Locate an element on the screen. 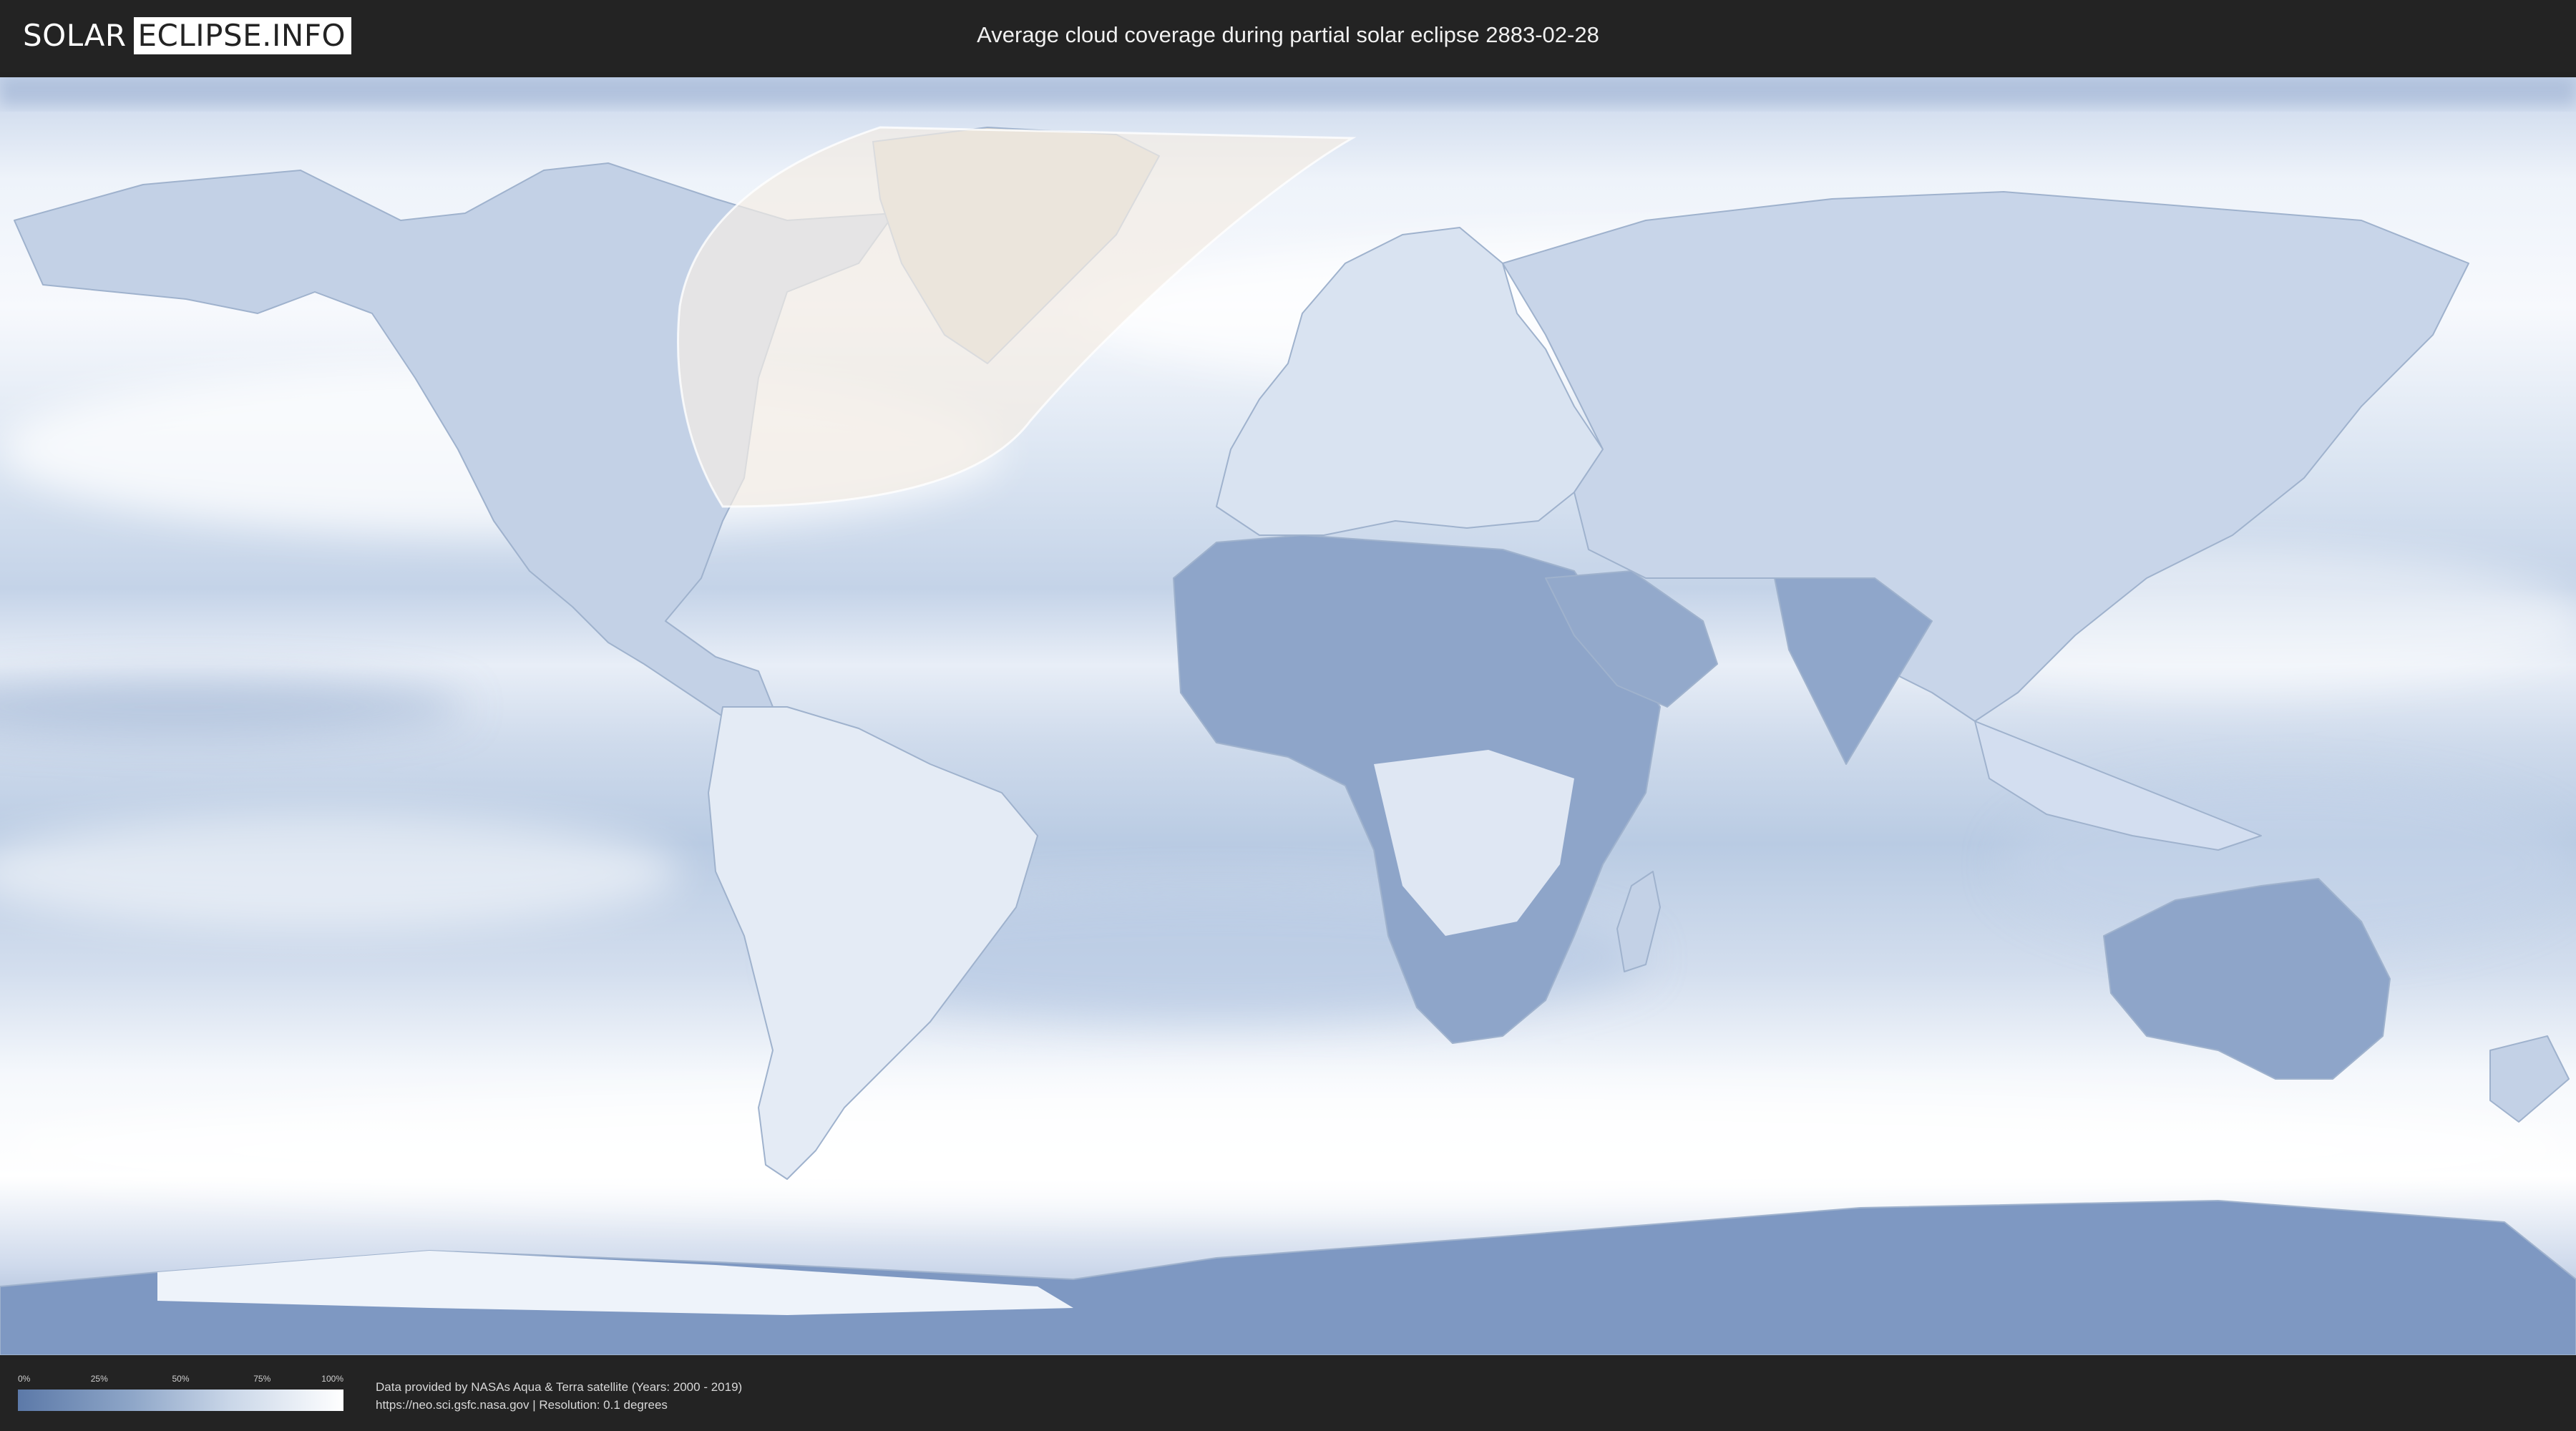 This screenshot has height=1431, width=2576. legend-tick-0: 0% is located at coordinates (24, 1379).